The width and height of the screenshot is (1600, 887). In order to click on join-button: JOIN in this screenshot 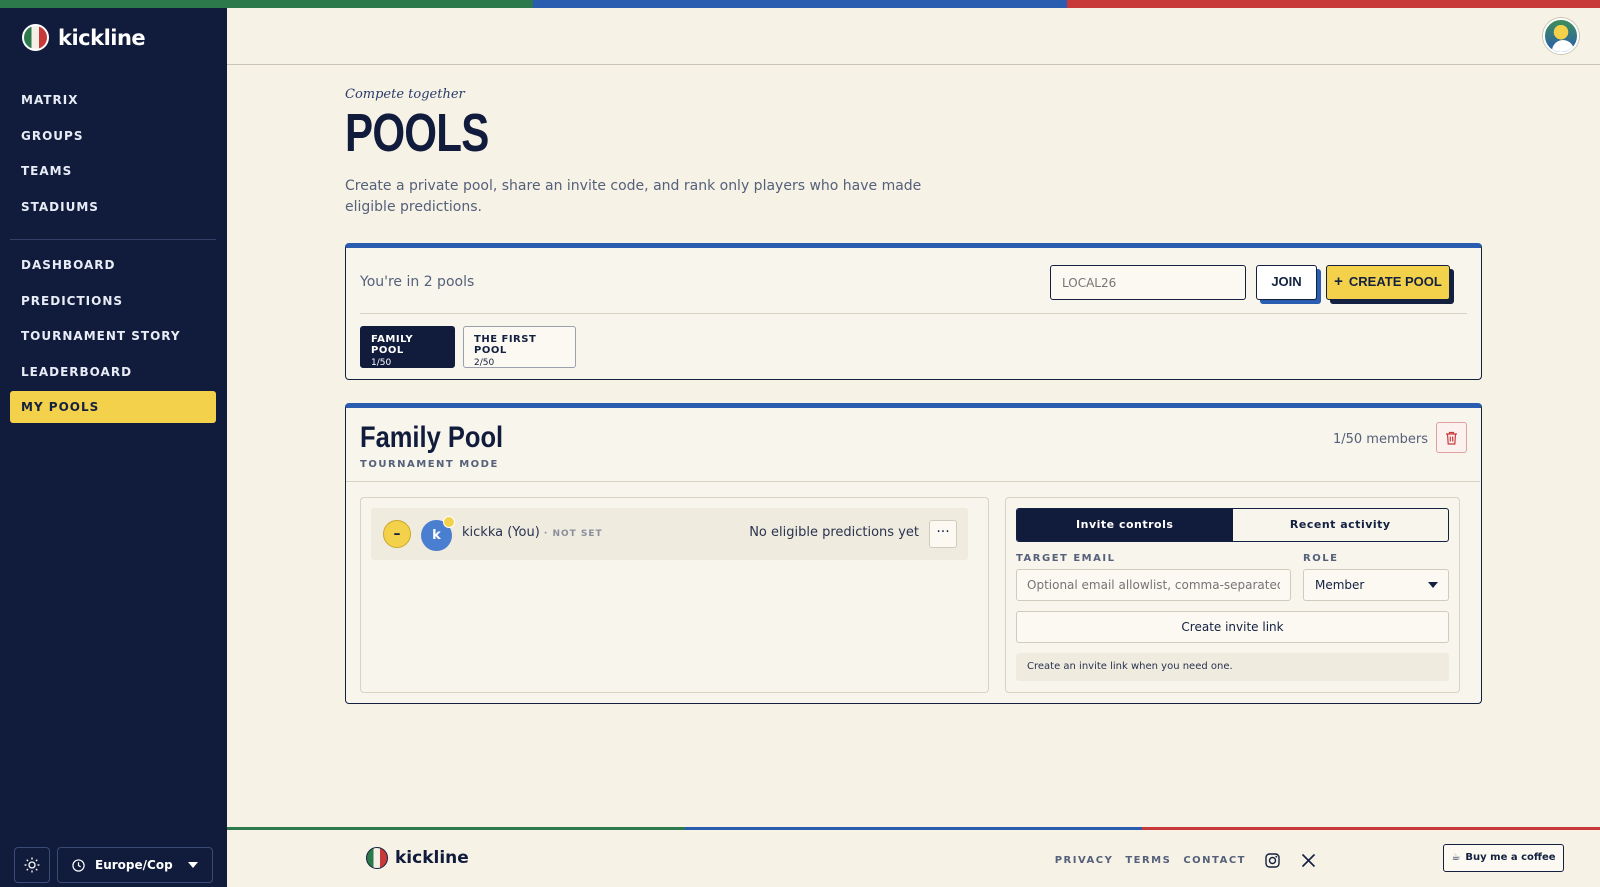, I will do `click(1286, 282)`.